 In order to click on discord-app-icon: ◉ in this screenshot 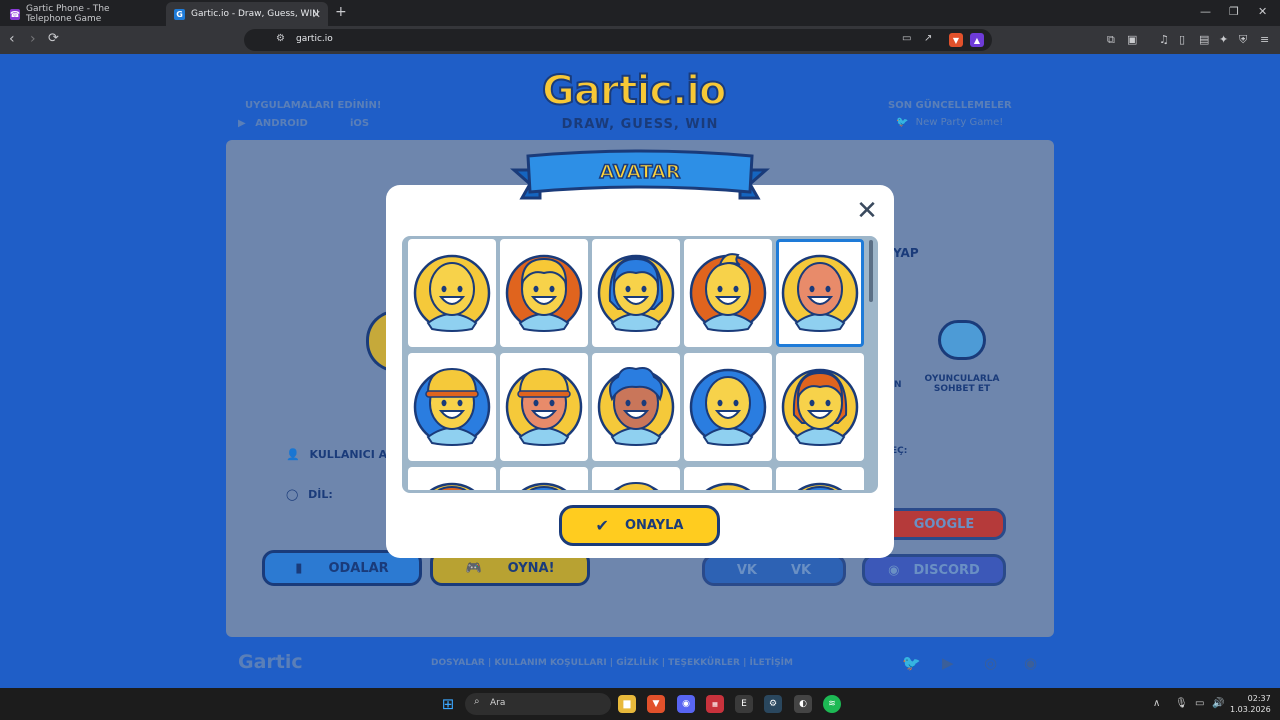, I will do `click(686, 704)`.